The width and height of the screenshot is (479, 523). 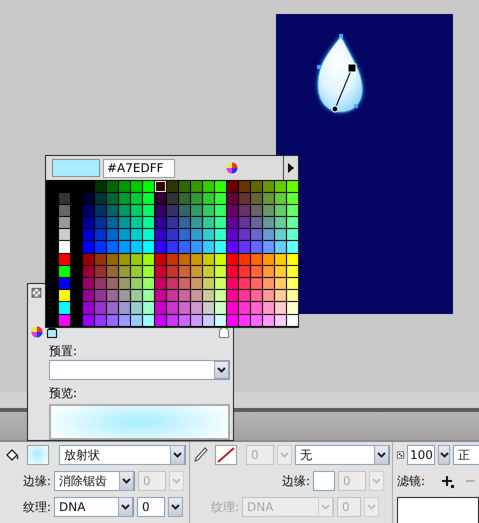 What do you see at coordinates (94, 507) in the screenshot?
I see `texture-select: DNA` at bounding box center [94, 507].